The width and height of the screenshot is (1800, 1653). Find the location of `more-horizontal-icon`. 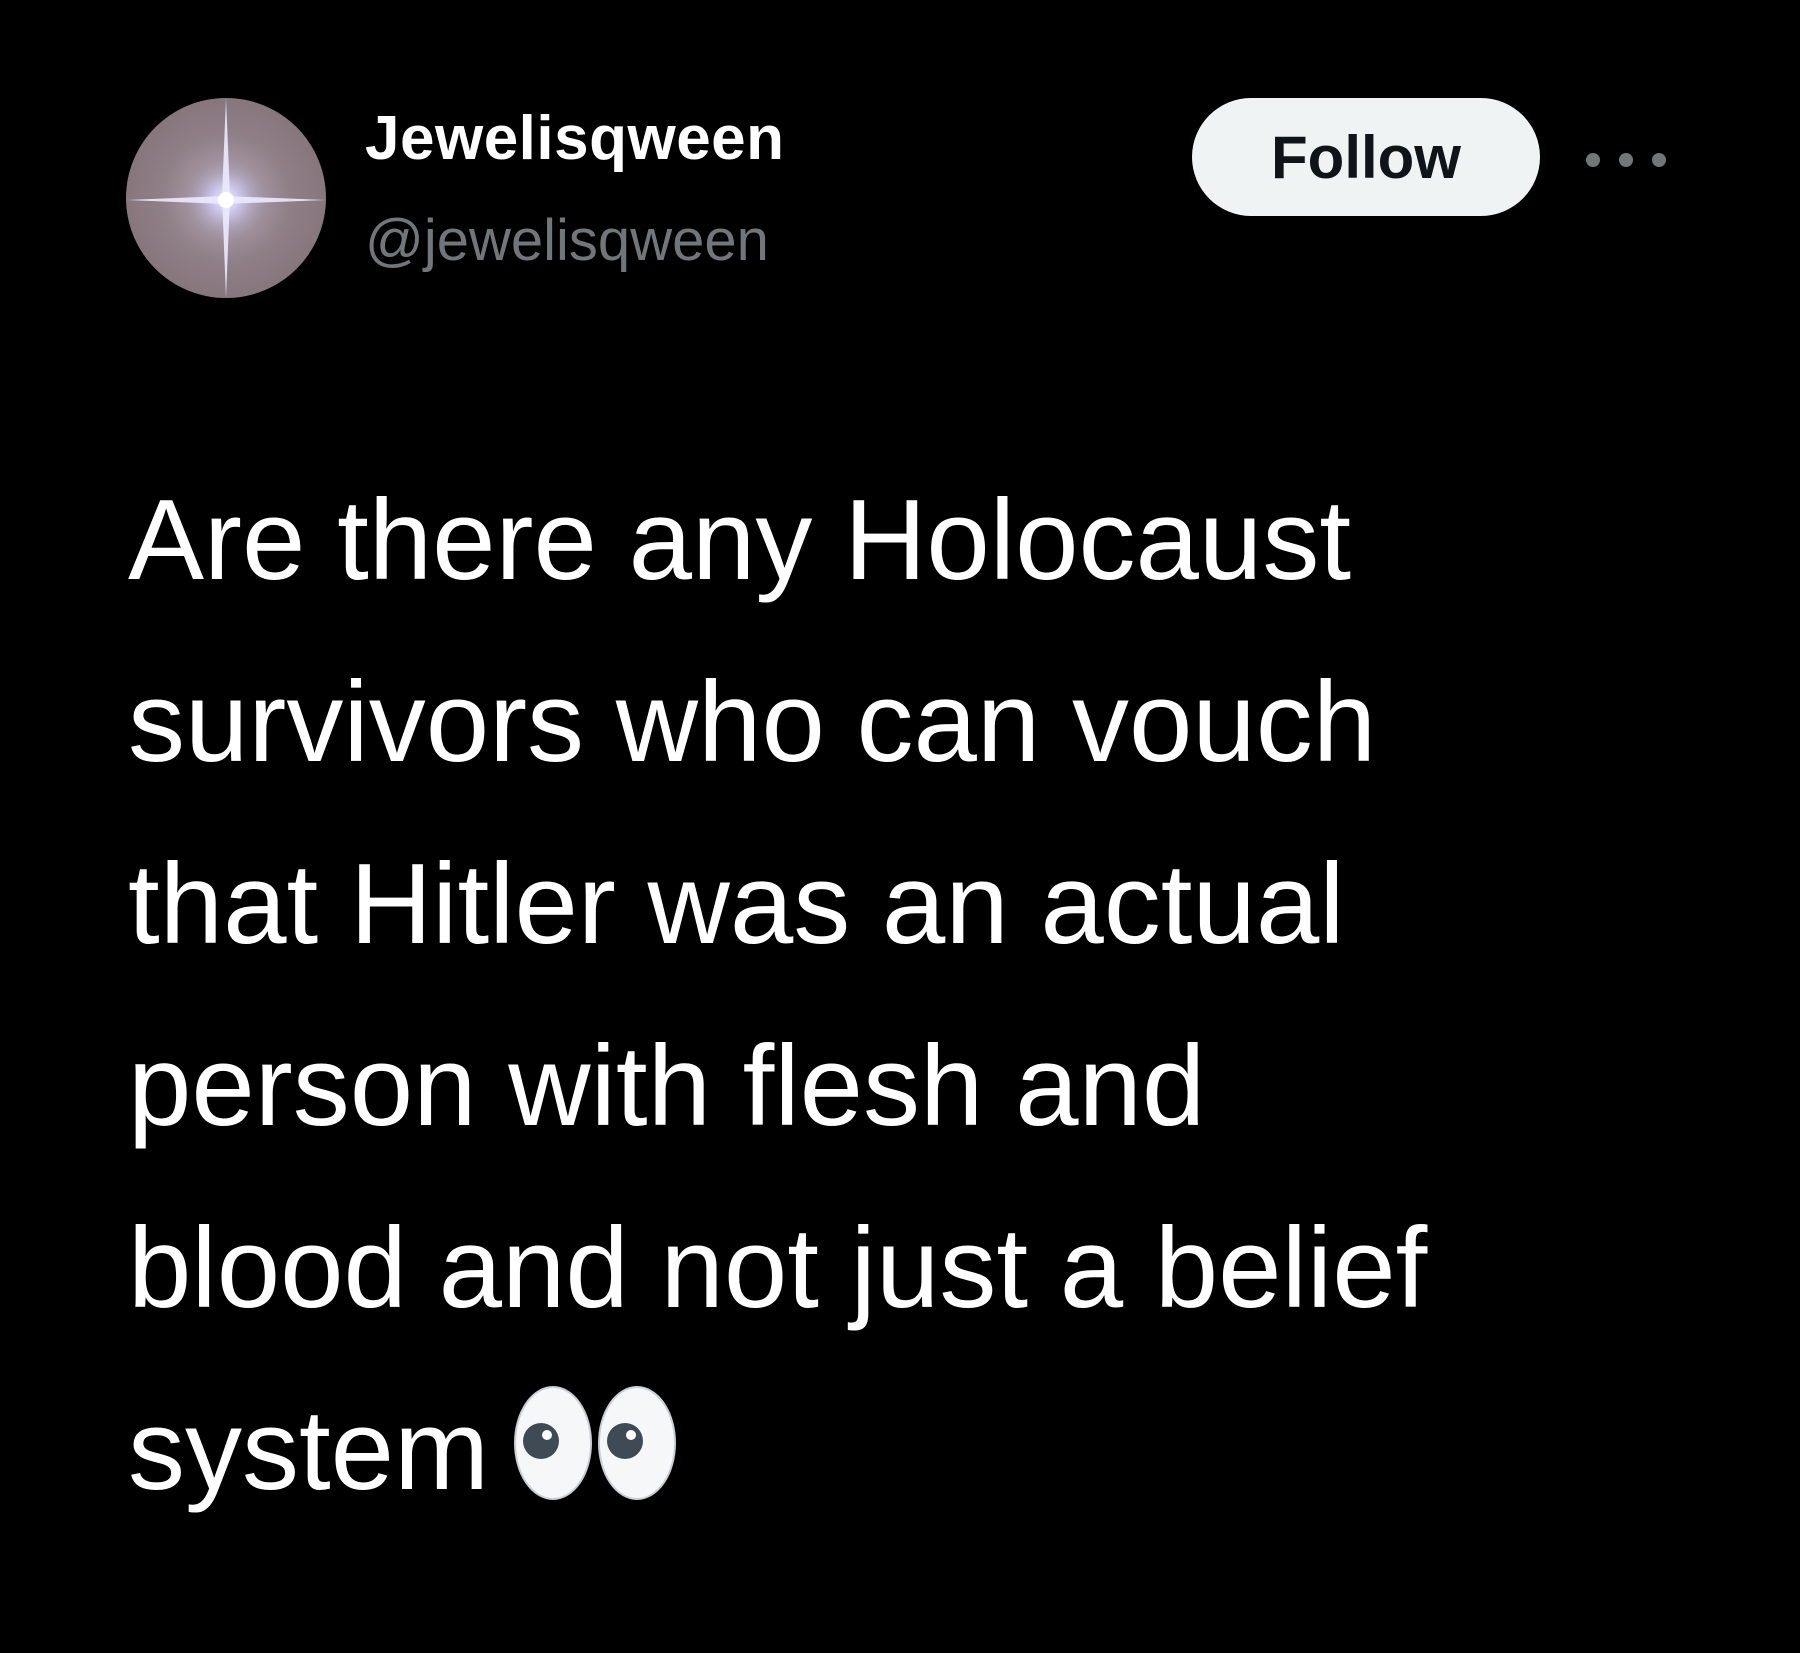

more-horizontal-icon is located at coordinates (1626, 160).